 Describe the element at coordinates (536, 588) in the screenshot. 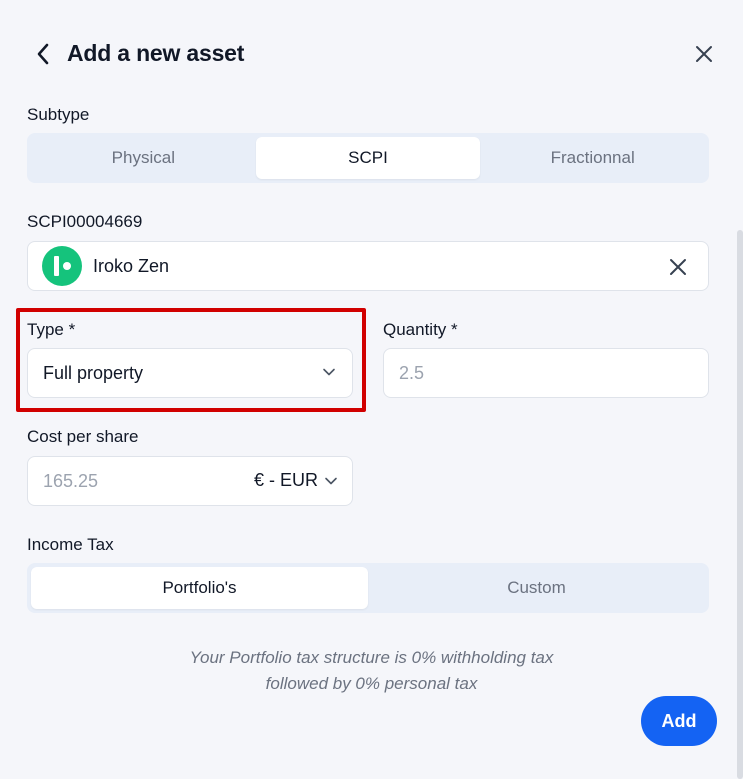

I see `income-tax-option-custom: Custom` at that location.